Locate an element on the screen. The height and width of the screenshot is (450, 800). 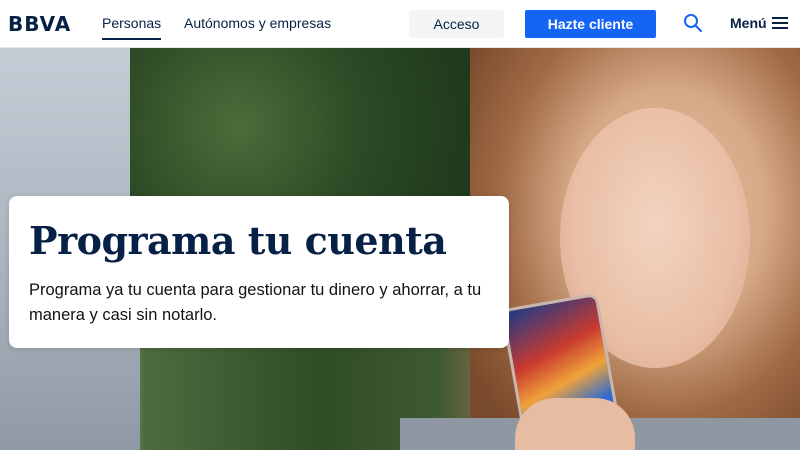
hero-title: Programa tu cuenta is located at coordinates (238, 240).